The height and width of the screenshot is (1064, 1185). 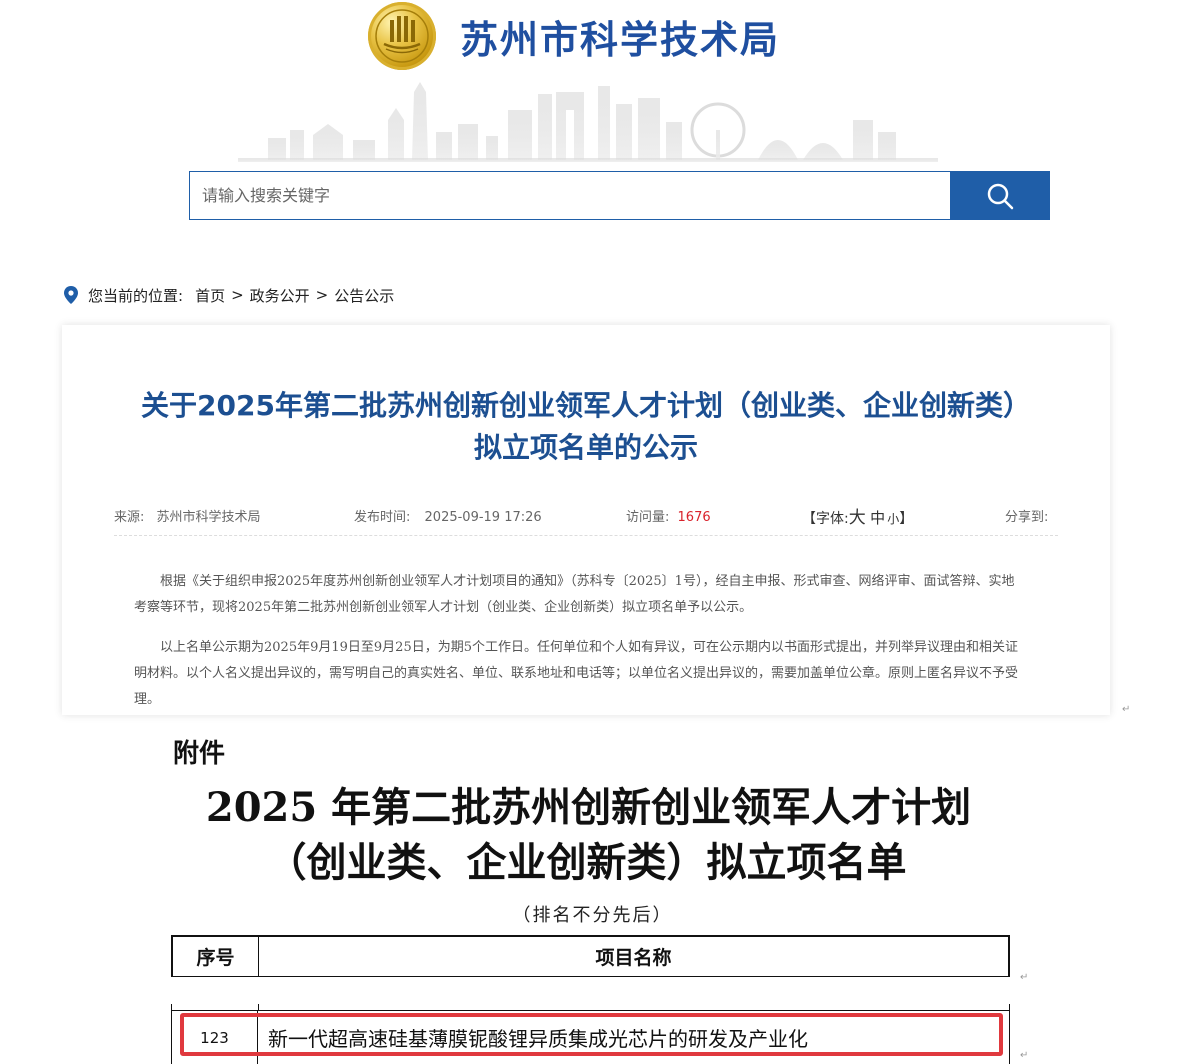 I want to click on table-header: 序号 项目名称, so click(x=590, y=956).